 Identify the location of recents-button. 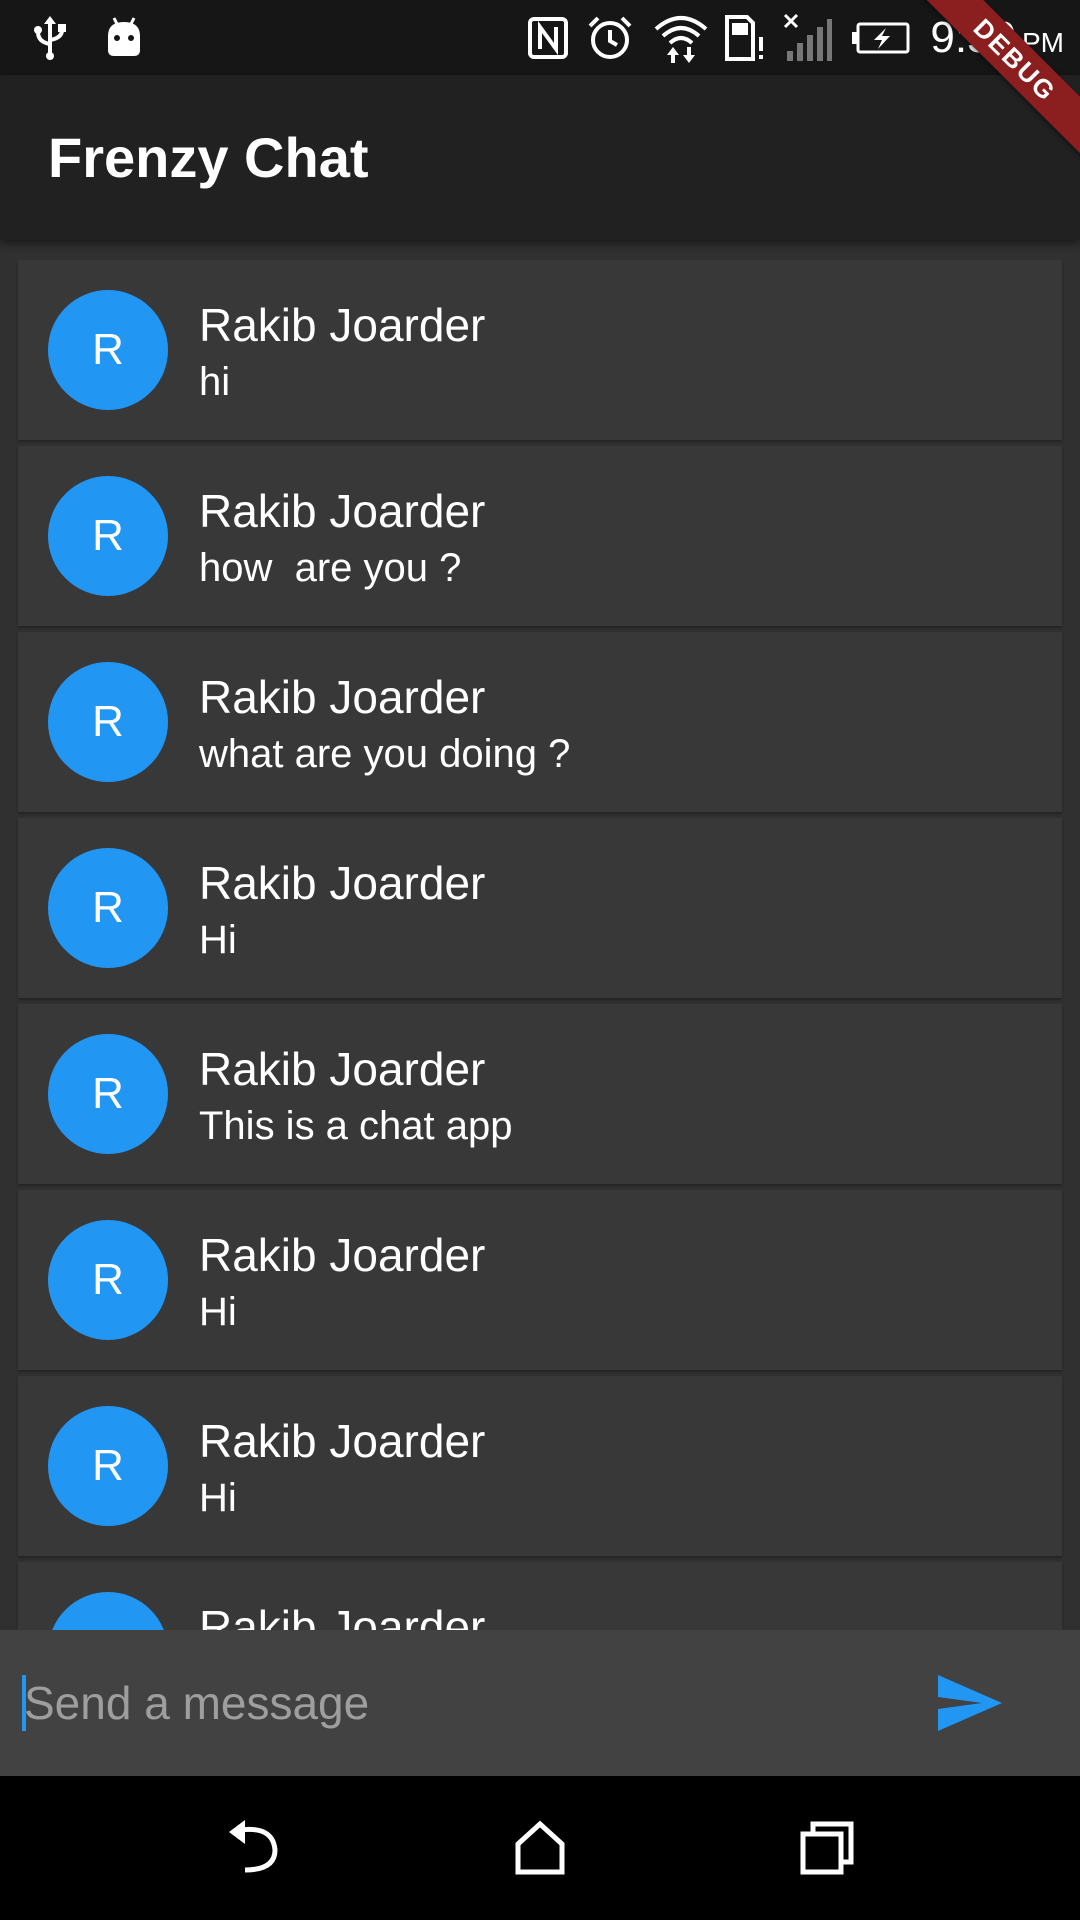
(827, 1848).